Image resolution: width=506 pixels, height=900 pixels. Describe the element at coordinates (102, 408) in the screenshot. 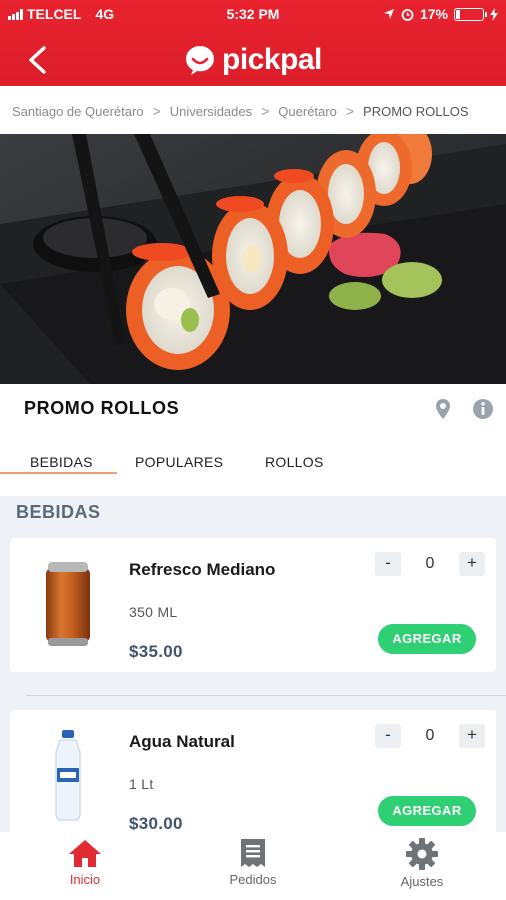

I see `restaurant-title: PROMO ROLLOS` at that location.